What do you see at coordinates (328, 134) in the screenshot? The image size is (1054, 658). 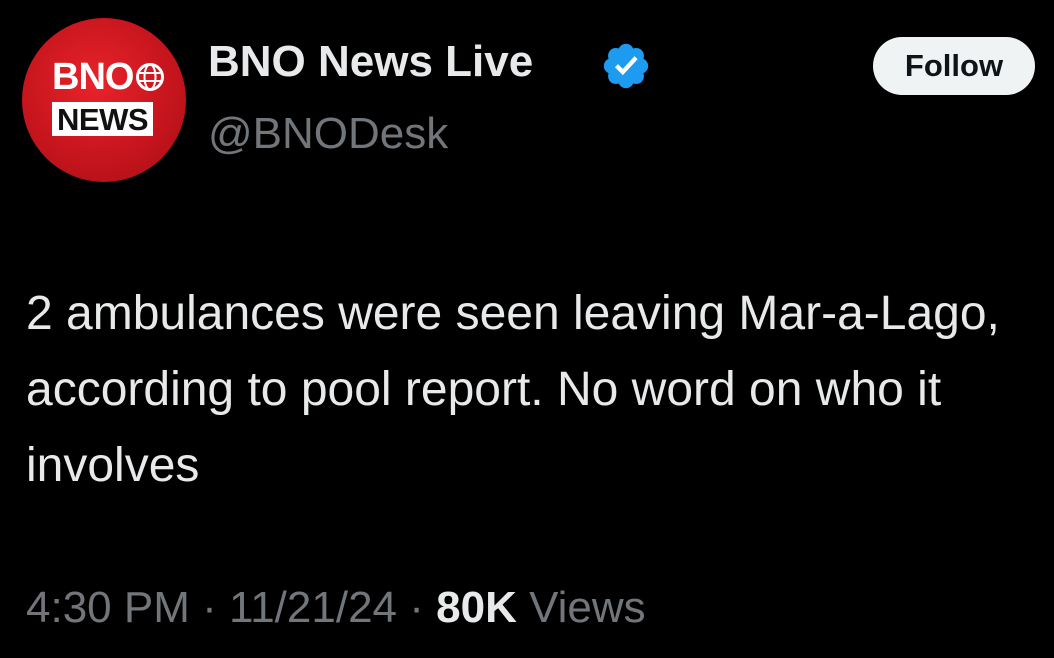 I see `author-handle: @BNODesk` at bounding box center [328, 134].